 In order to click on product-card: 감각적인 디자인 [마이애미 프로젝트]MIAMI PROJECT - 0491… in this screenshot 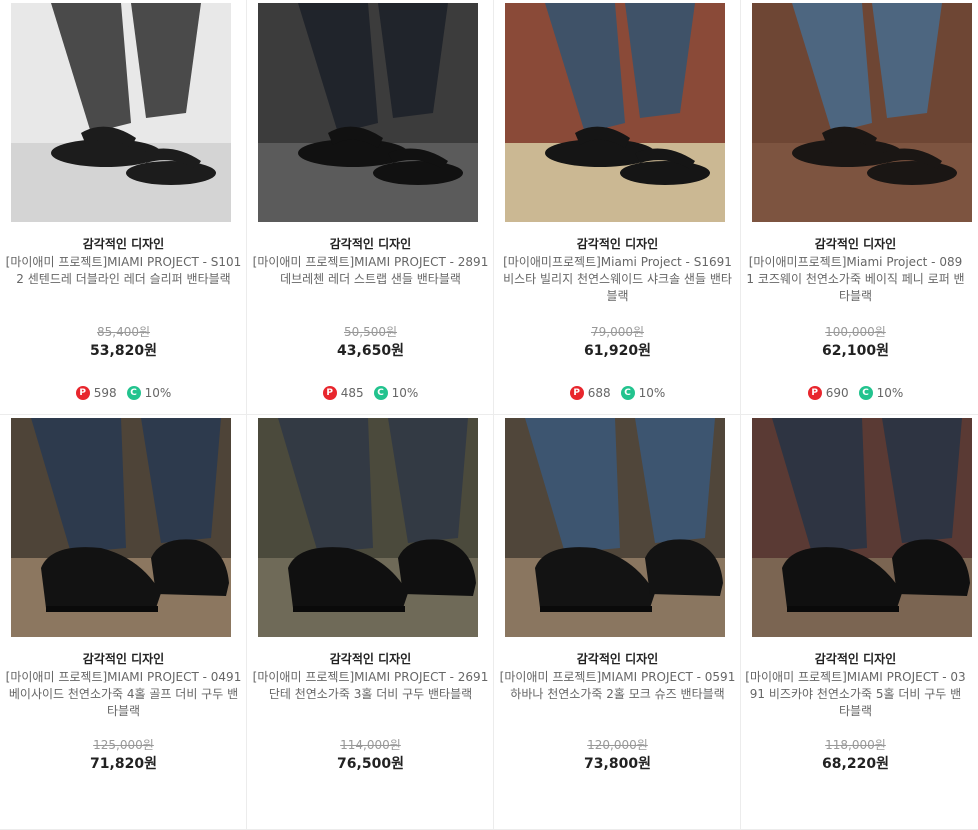, I will do `click(123, 622)`.